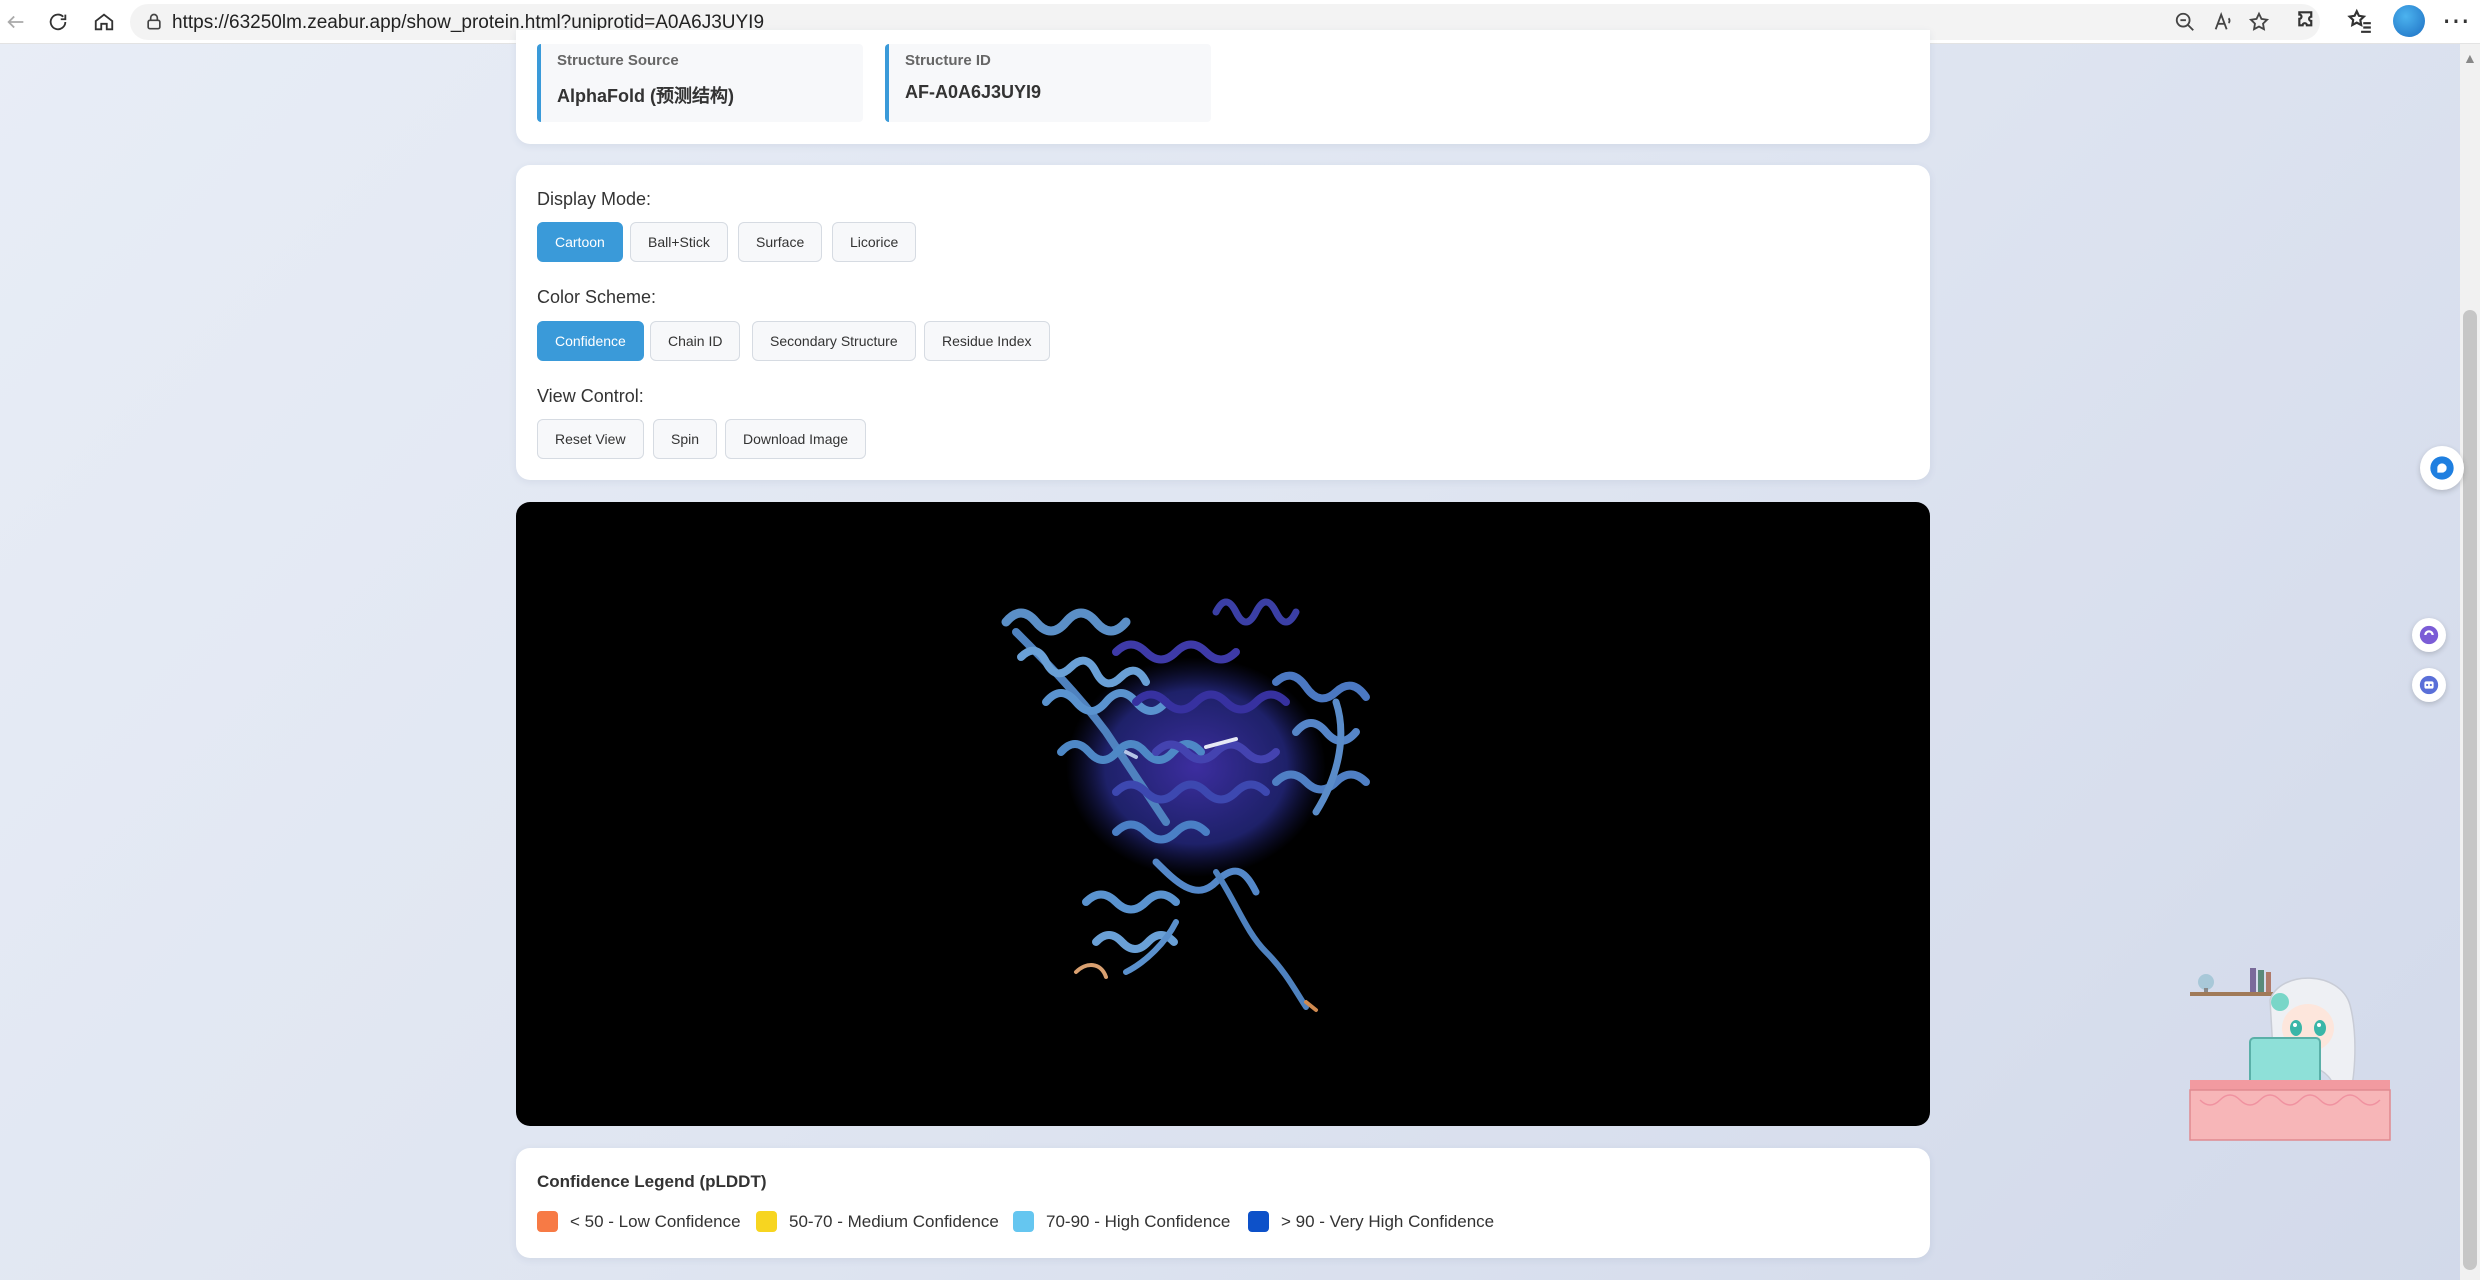 This screenshot has width=2480, height=1280. Describe the element at coordinates (695, 341) in the screenshot. I see `color-scheme-chain-id-button: Chain ID` at that location.